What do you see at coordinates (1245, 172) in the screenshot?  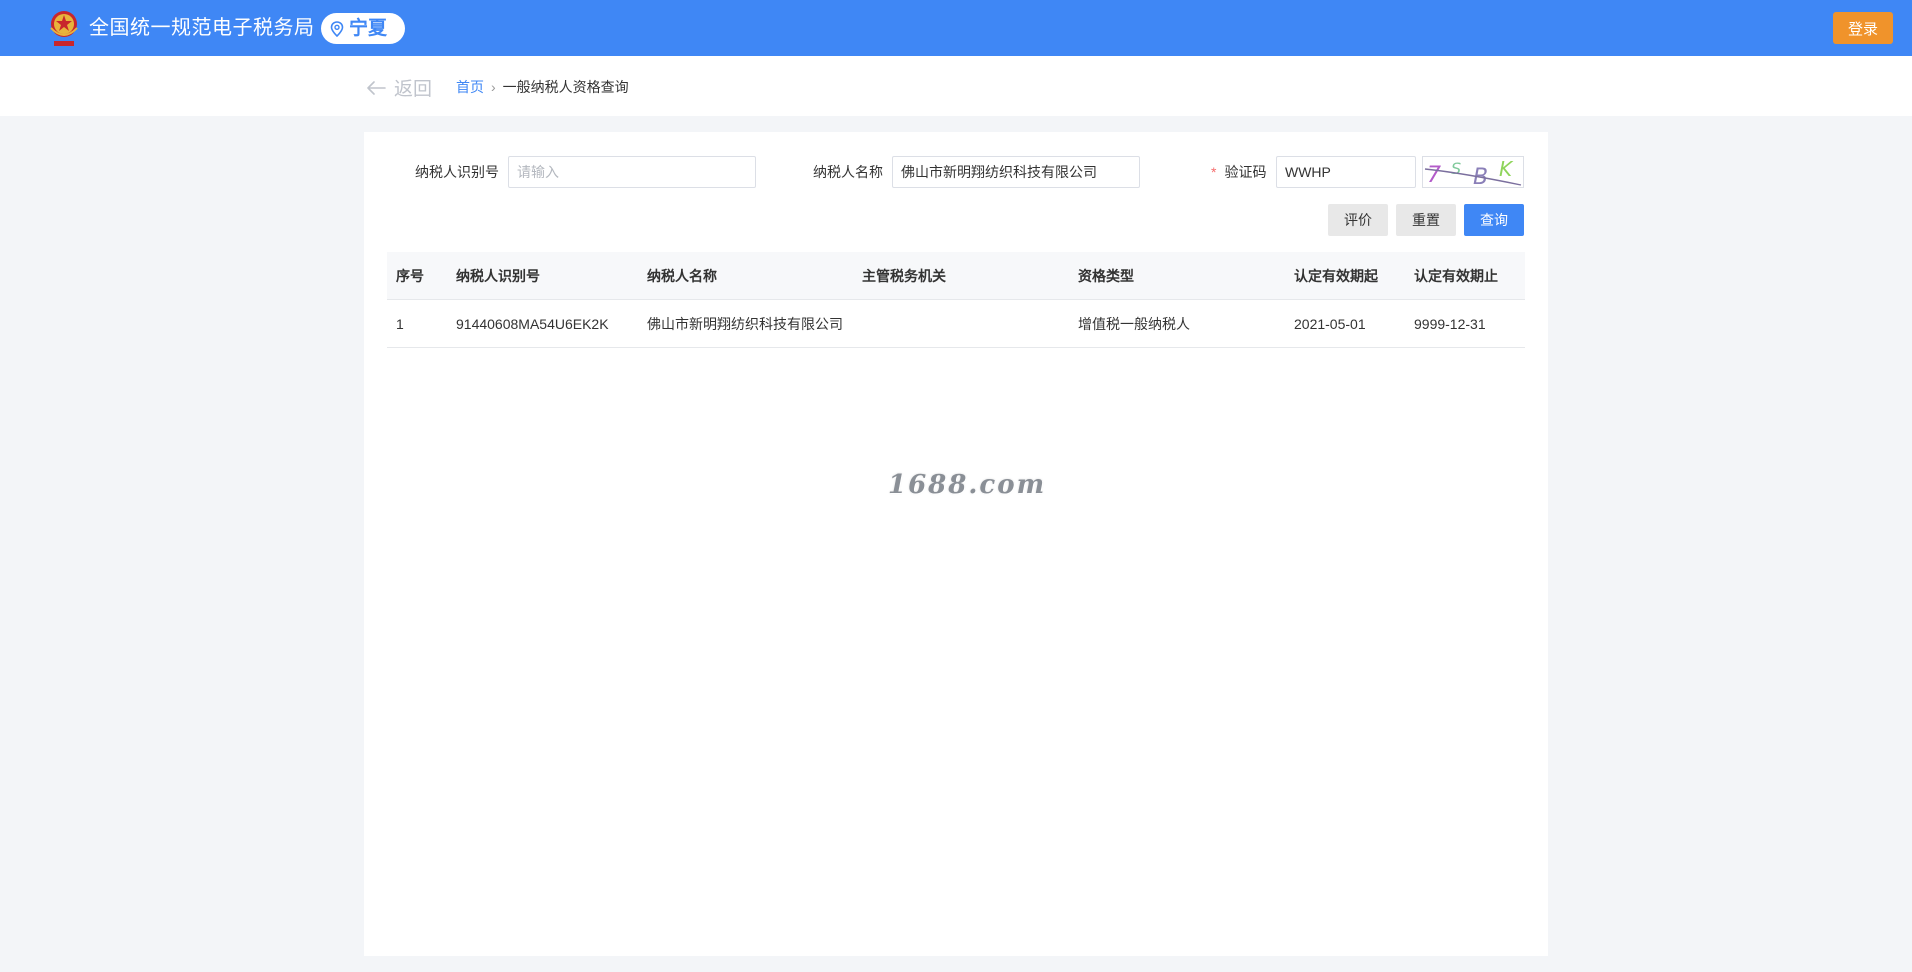 I see `captcha-label: 验证码` at bounding box center [1245, 172].